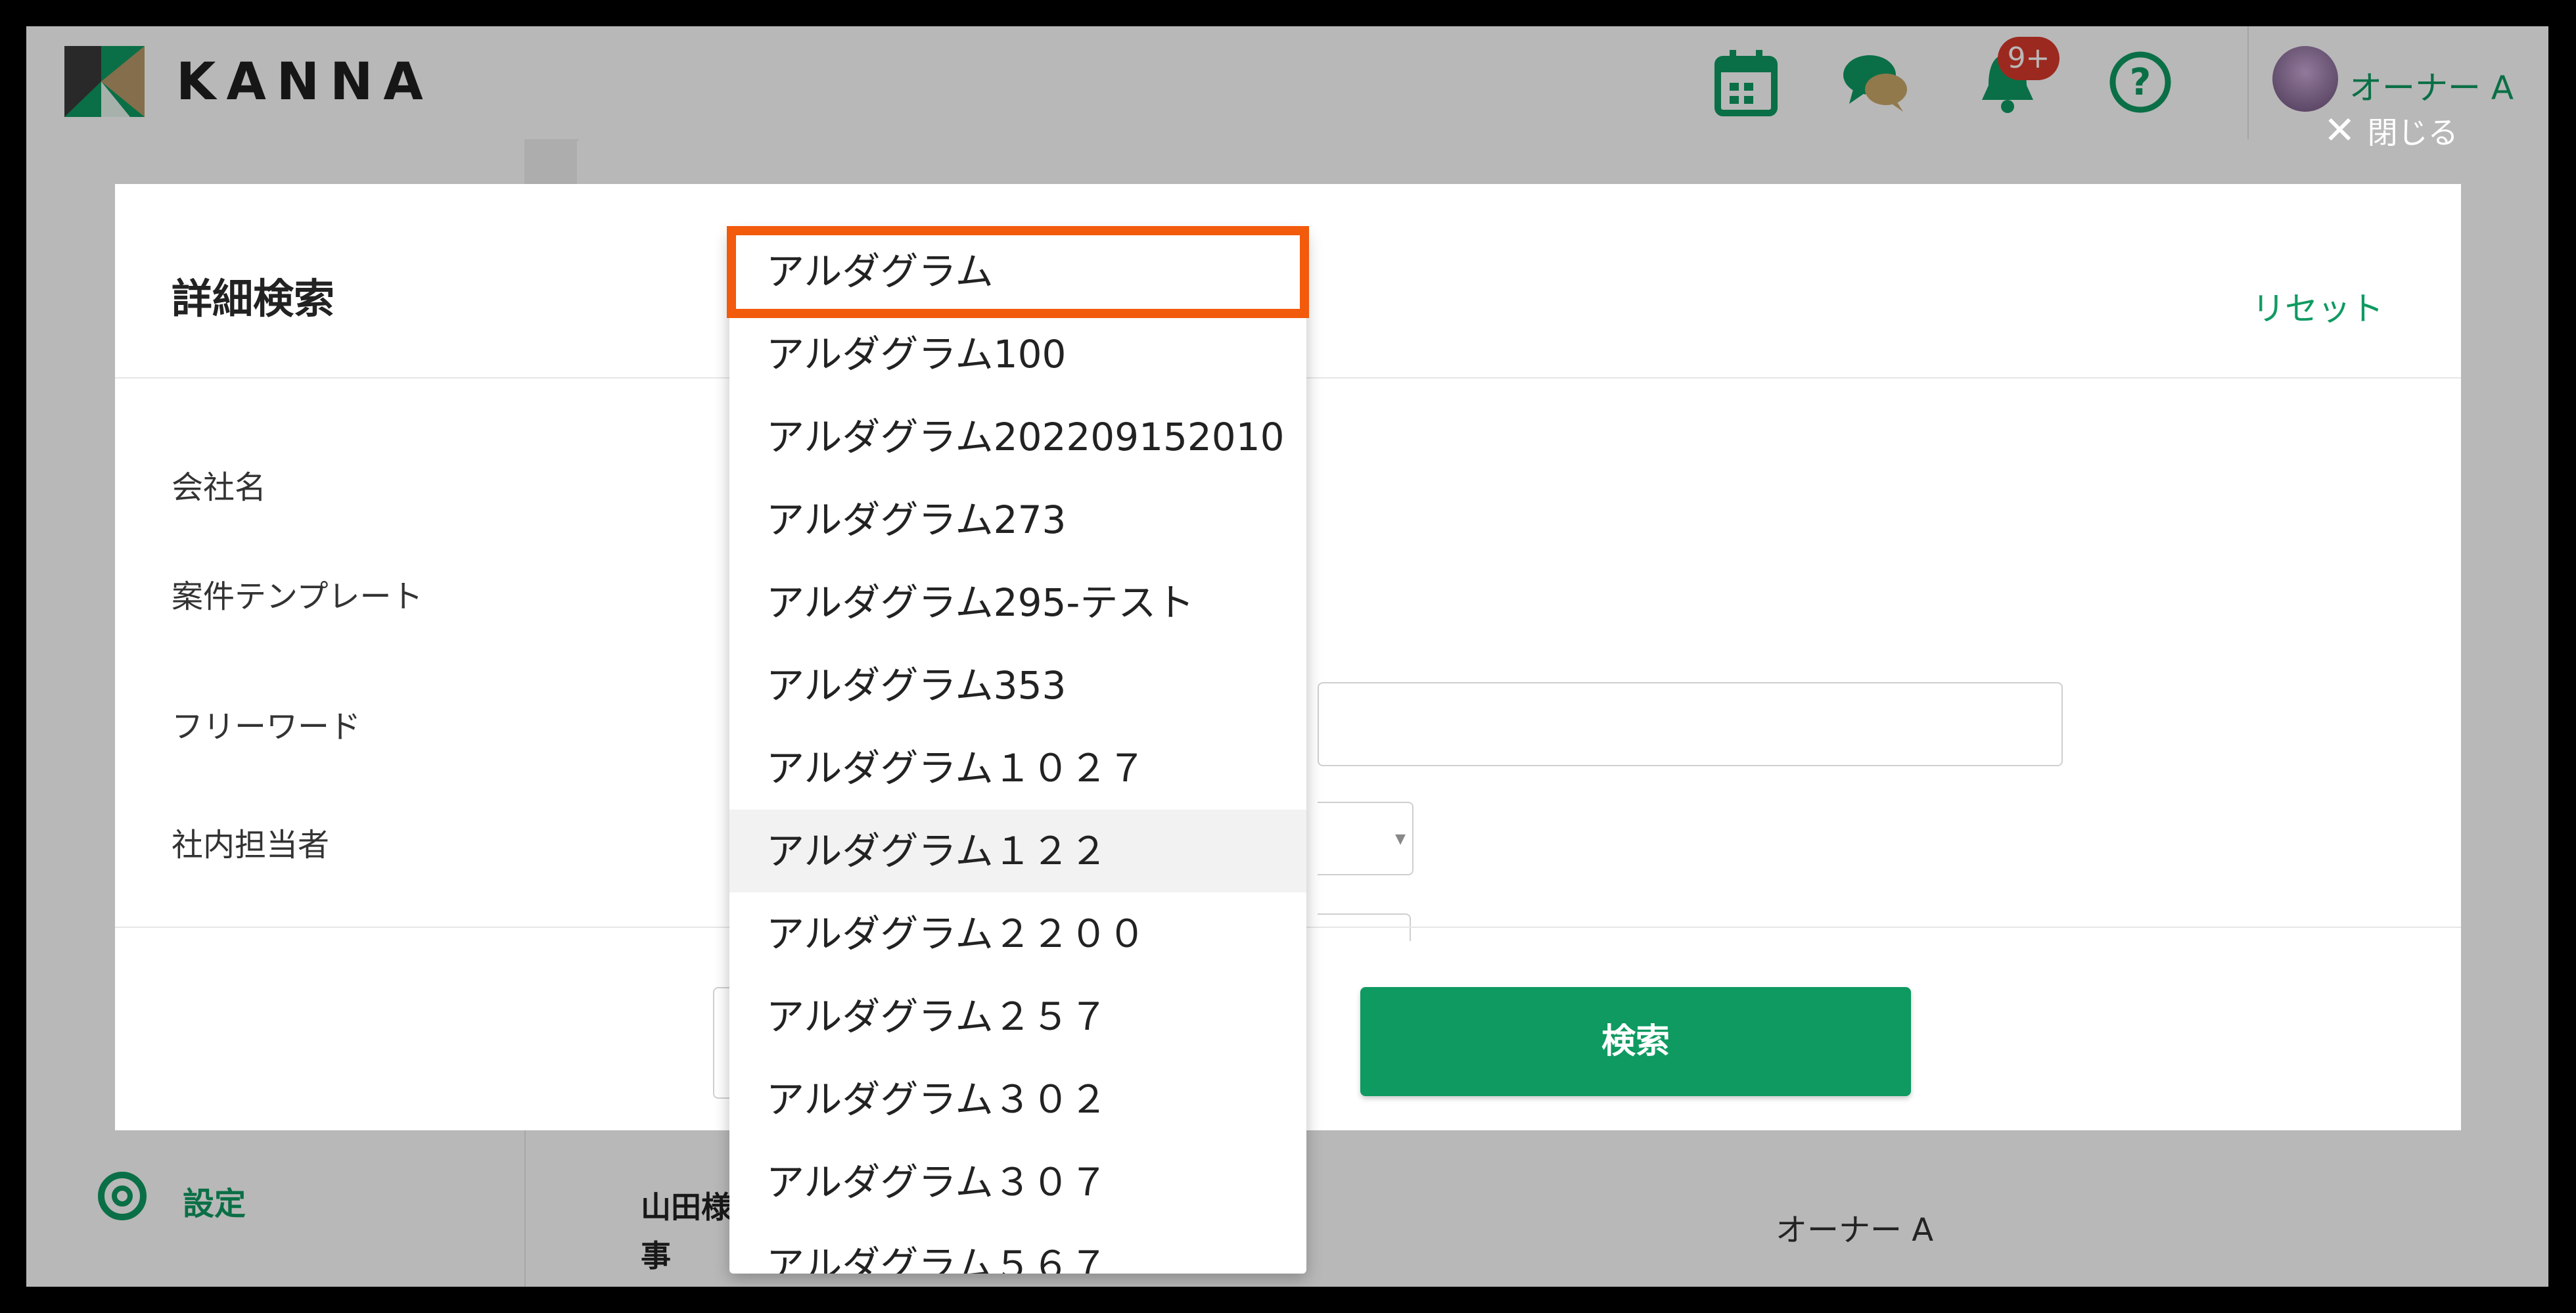 The image size is (2576, 1313). What do you see at coordinates (2413, 132) in the screenshot?
I see `close-label: 閉じる` at bounding box center [2413, 132].